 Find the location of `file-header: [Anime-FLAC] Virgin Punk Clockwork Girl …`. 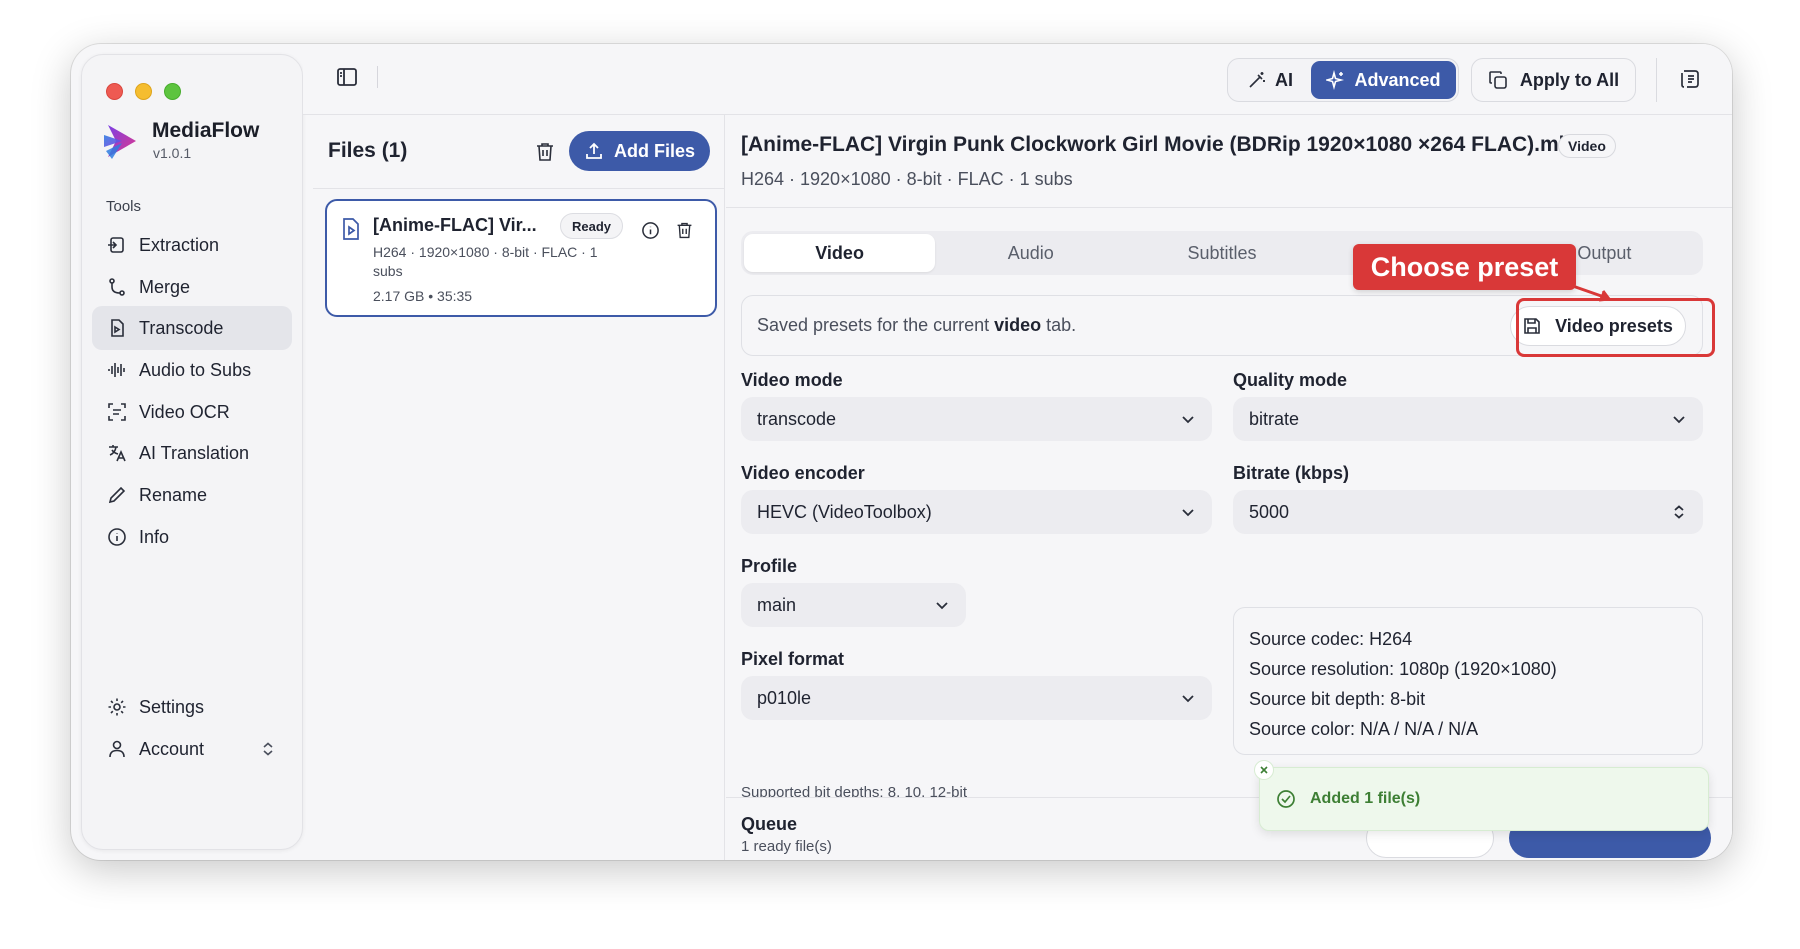

file-header: [Anime-FLAC] Virgin Punk Clockwork Girl … is located at coordinates (1229, 161).